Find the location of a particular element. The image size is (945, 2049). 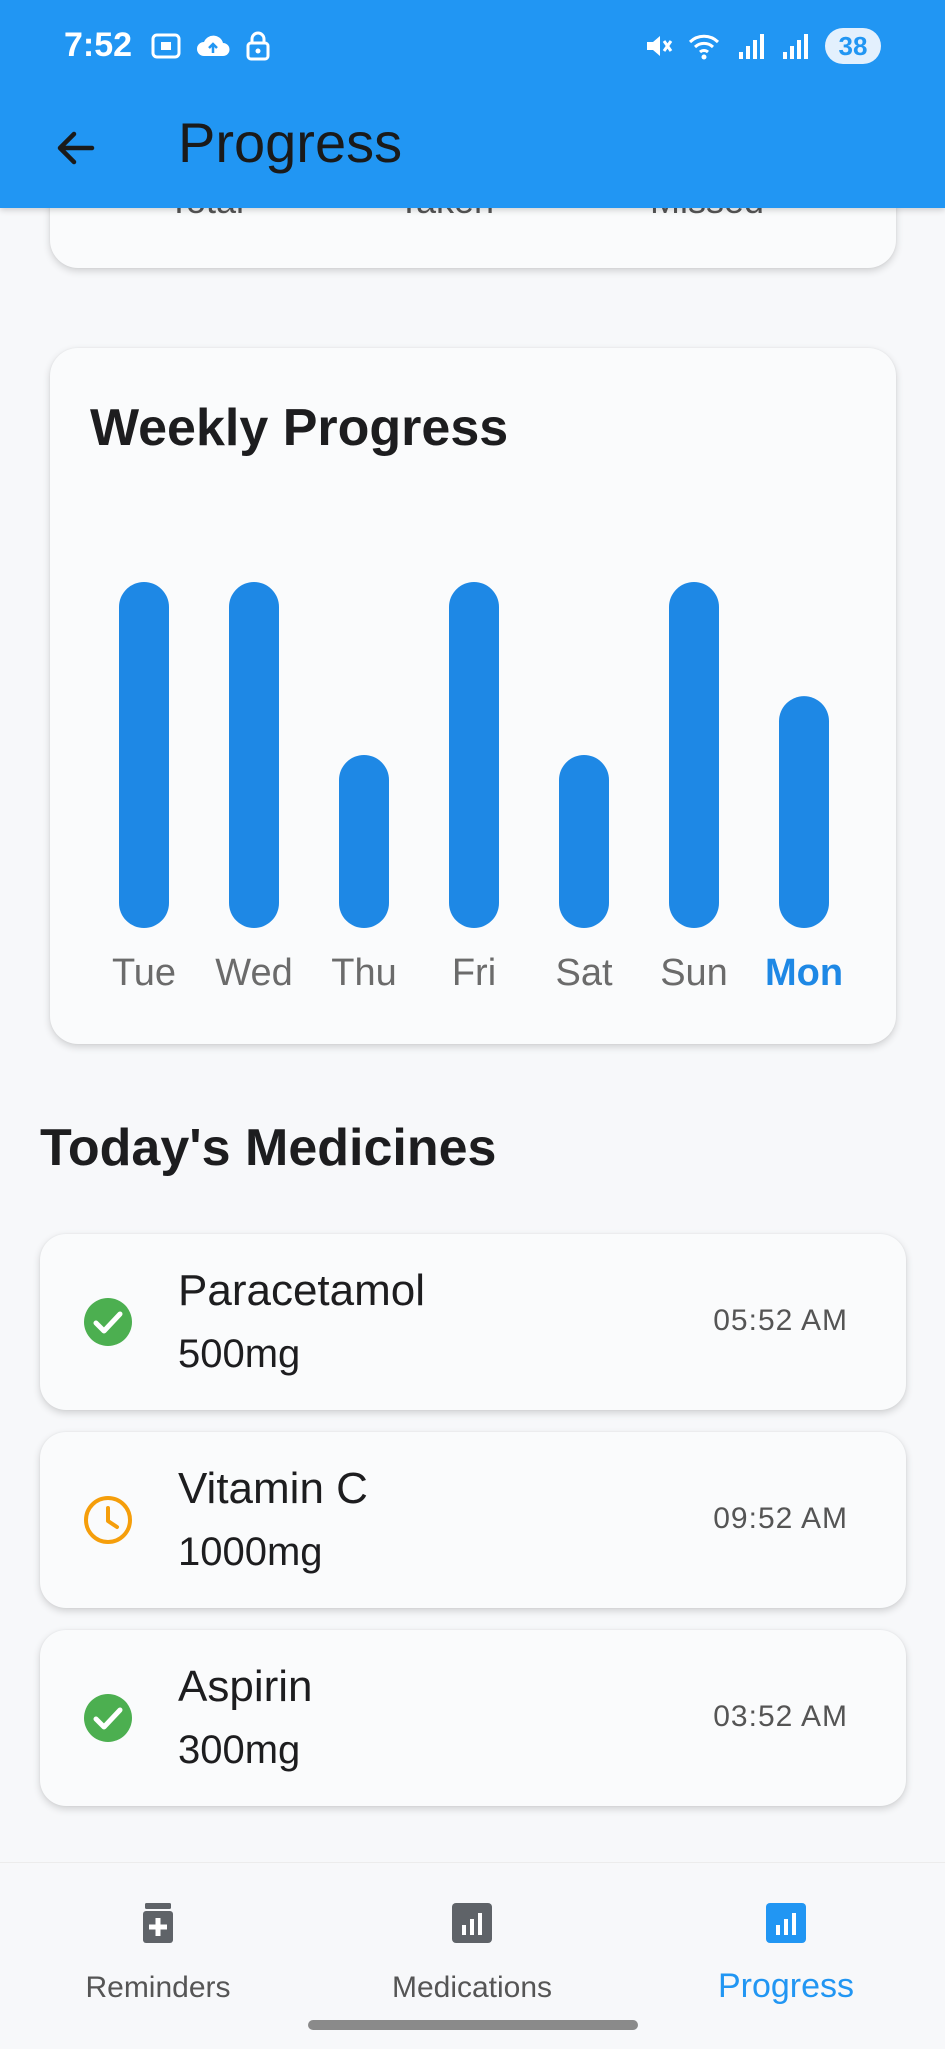

status-bar: 7:52 38 is located at coordinates (472, 48).